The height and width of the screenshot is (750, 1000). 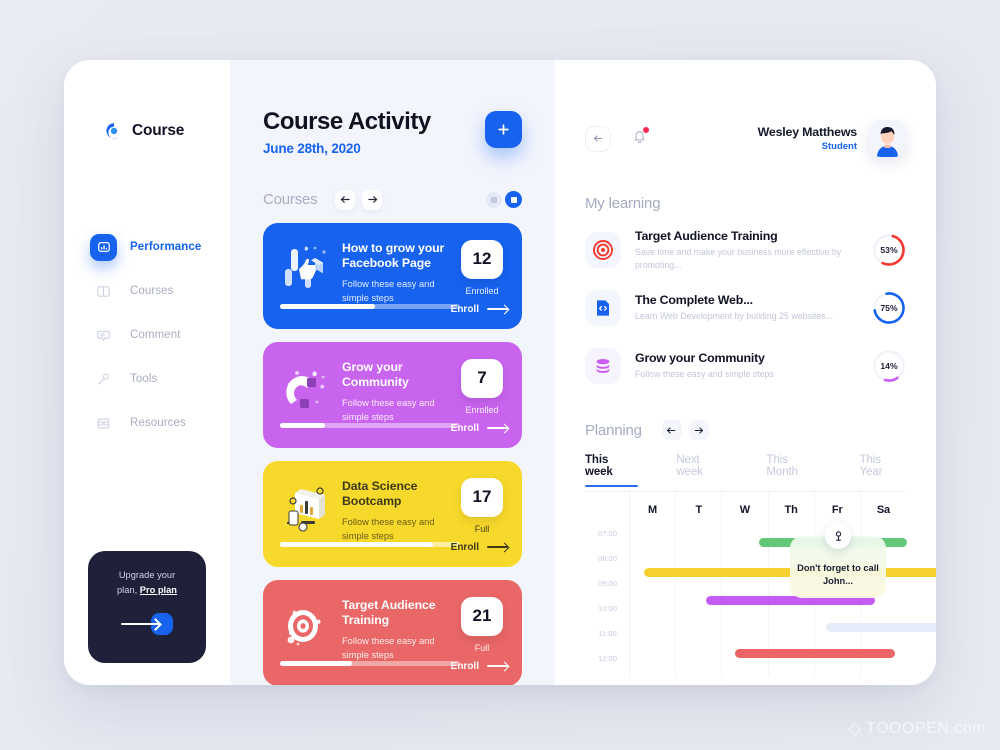 What do you see at coordinates (147, 607) in the screenshot?
I see `upgrade-plan-card: Upgrade your plan, Pro plan` at bounding box center [147, 607].